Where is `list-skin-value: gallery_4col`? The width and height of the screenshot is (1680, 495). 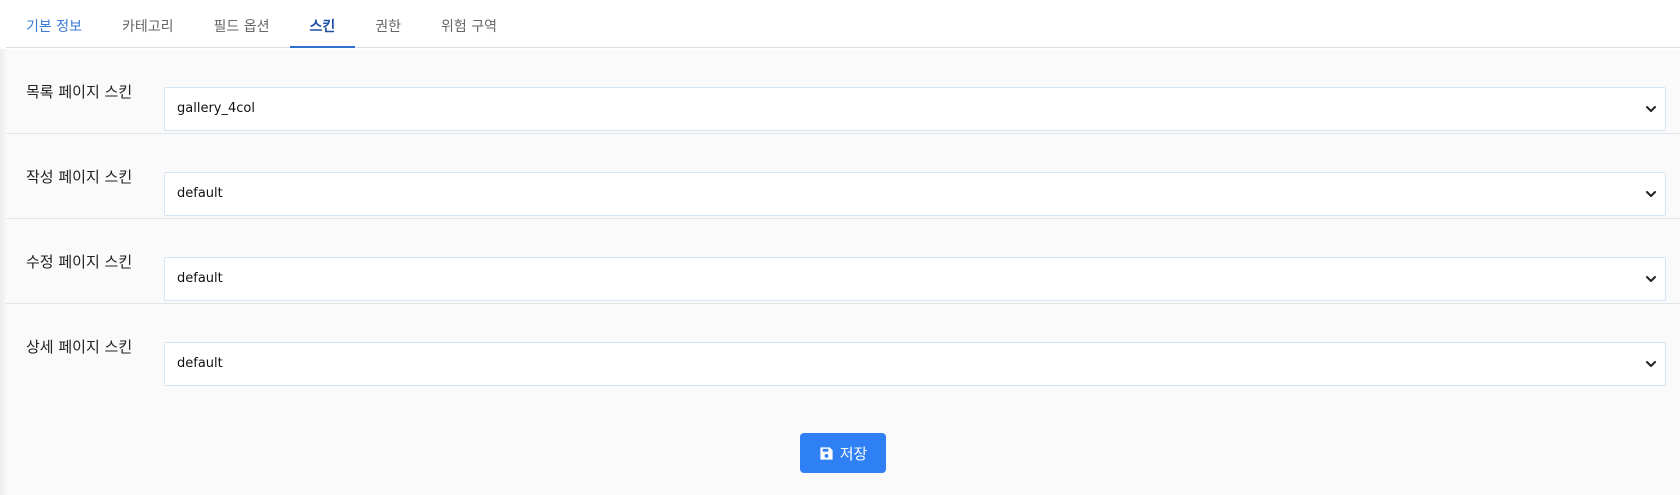 list-skin-value: gallery_4col is located at coordinates (216, 108).